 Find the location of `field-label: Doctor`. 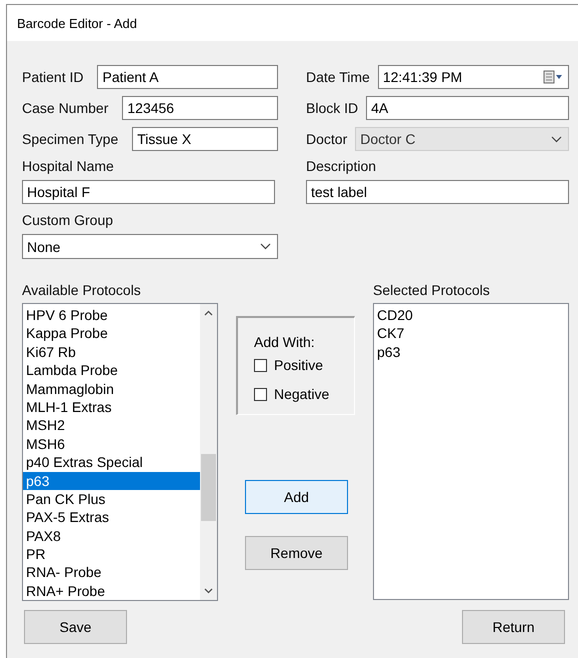

field-label: Doctor is located at coordinates (327, 139).